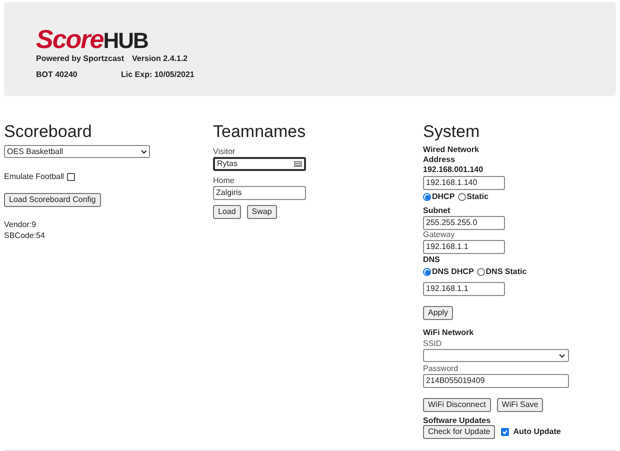 Image resolution: width=620 pixels, height=451 pixels. Describe the element at coordinates (52, 200) in the screenshot. I see `load-config-button: Load Scoreboard Config` at that location.